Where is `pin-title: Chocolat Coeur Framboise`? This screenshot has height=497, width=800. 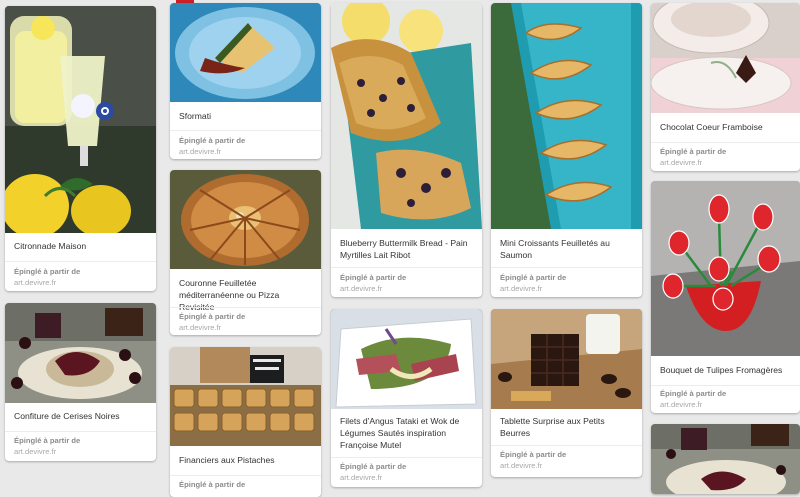
pin-title: Chocolat Coeur Framboise is located at coordinates (726, 127).